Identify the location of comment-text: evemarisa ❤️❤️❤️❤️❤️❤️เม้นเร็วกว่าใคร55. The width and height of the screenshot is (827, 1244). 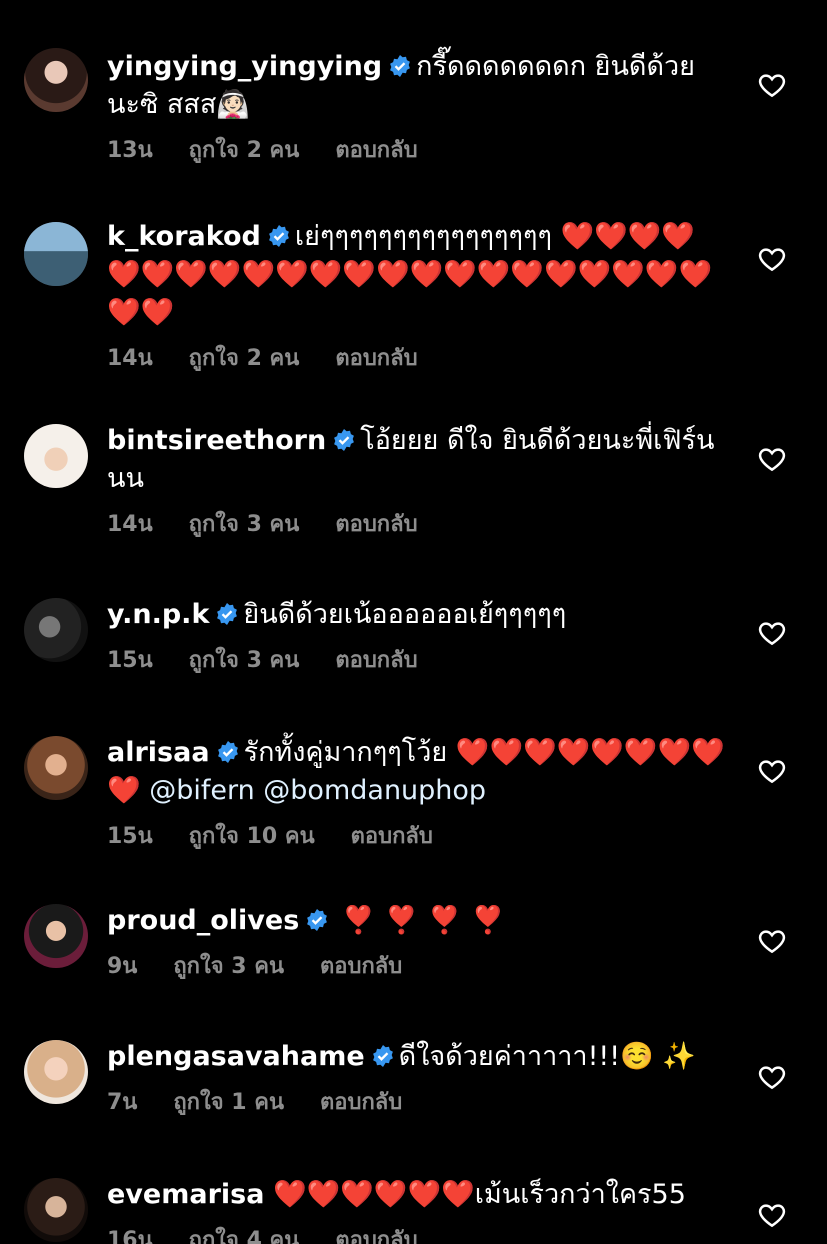
(417, 1195).